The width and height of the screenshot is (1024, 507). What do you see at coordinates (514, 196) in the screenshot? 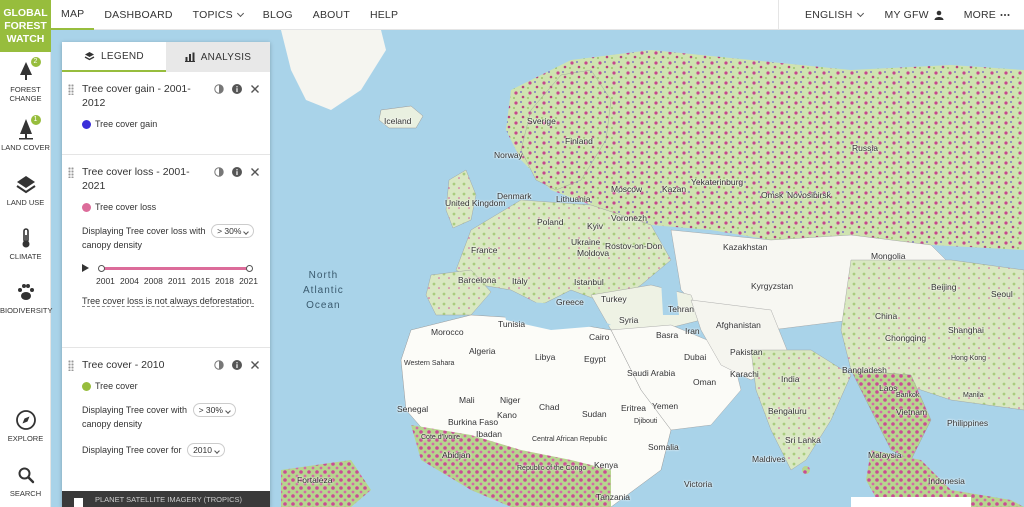
I see `map-label: Denmark` at bounding box center [514, 196].